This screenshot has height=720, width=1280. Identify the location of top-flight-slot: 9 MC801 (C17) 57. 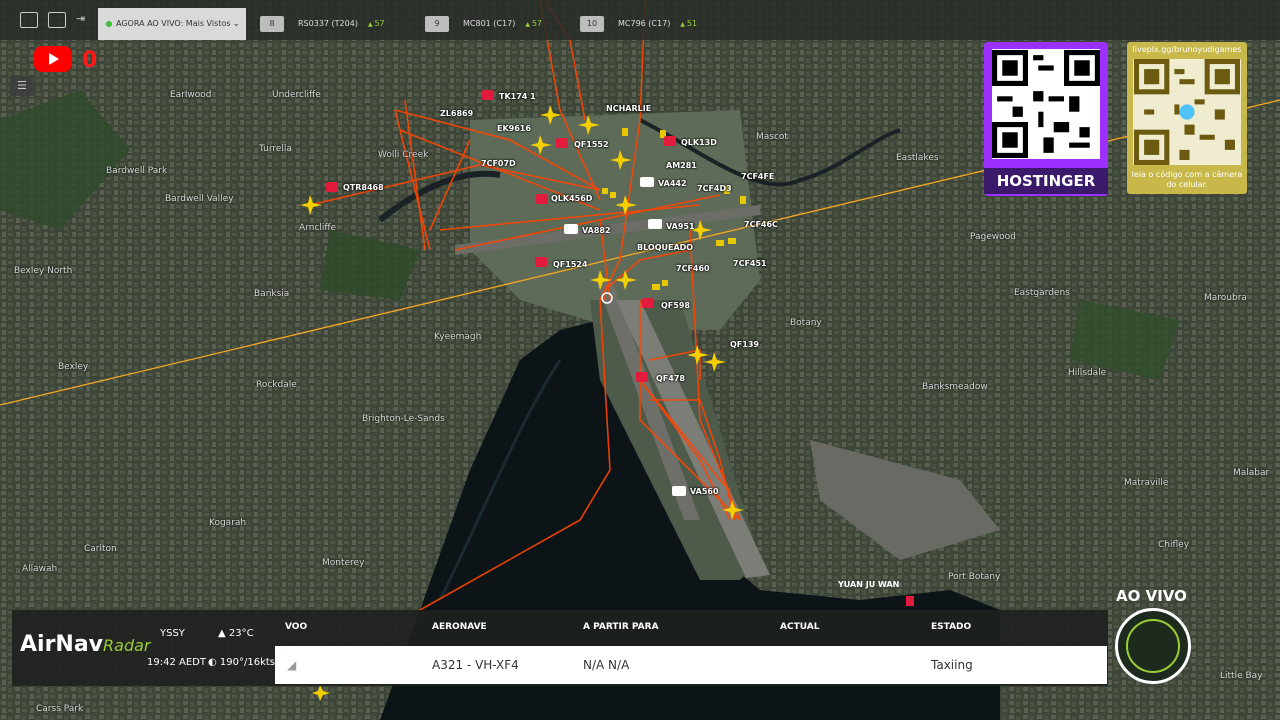
(483, 24).